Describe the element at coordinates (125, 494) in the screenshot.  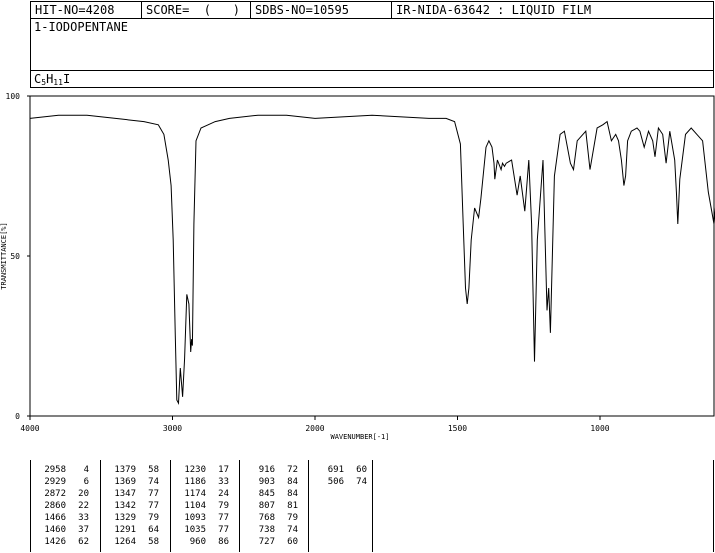
I see `peak-wavenumber: 1347` at that location.